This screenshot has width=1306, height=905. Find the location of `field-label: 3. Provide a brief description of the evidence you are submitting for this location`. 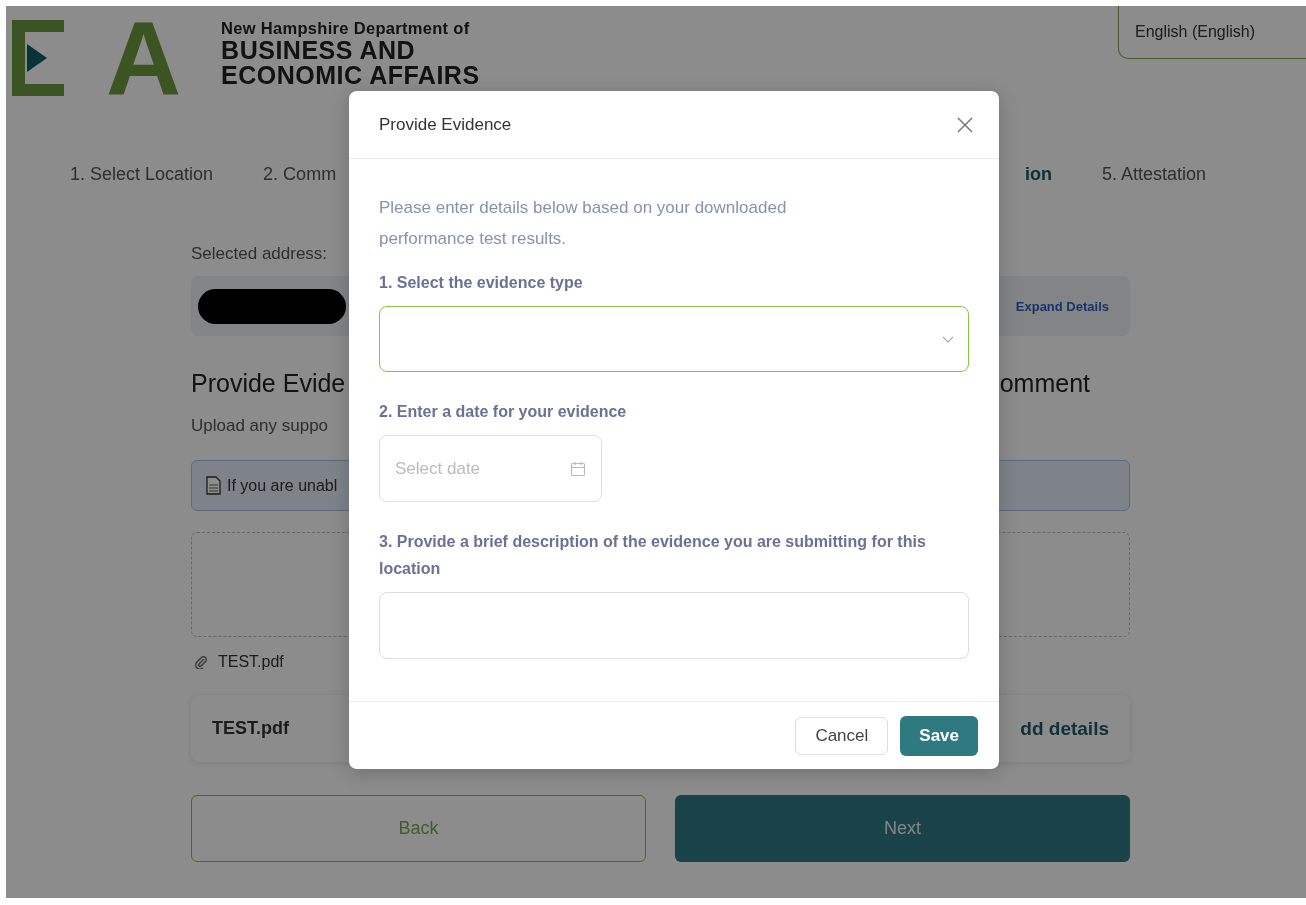

field-label: 3. Provide a brief description of the evidence you are submitting for this location is located at coordinates (653, 555).